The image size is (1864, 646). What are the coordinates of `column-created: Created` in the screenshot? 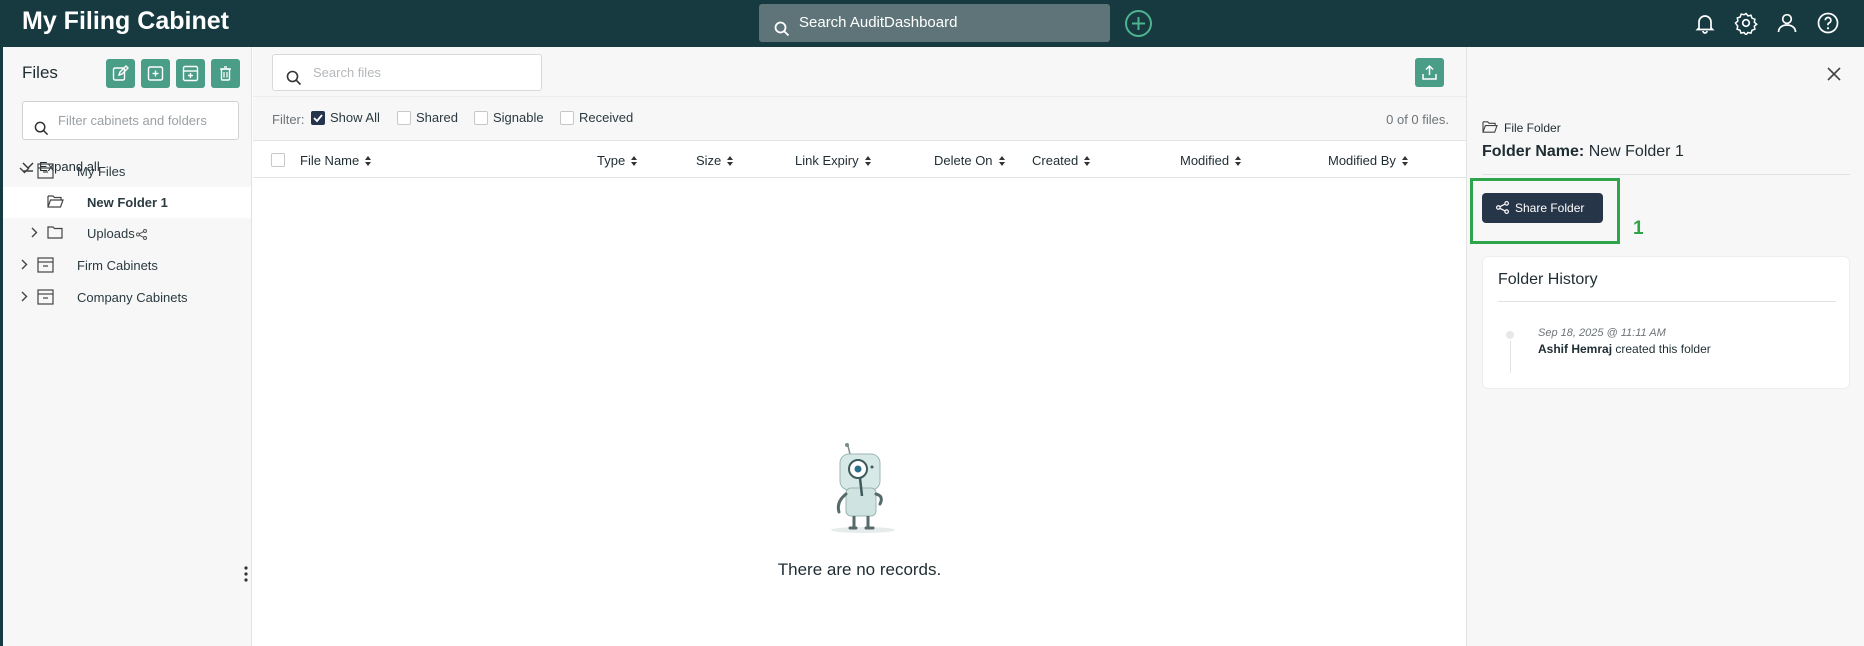 It's located at (1061, 160).